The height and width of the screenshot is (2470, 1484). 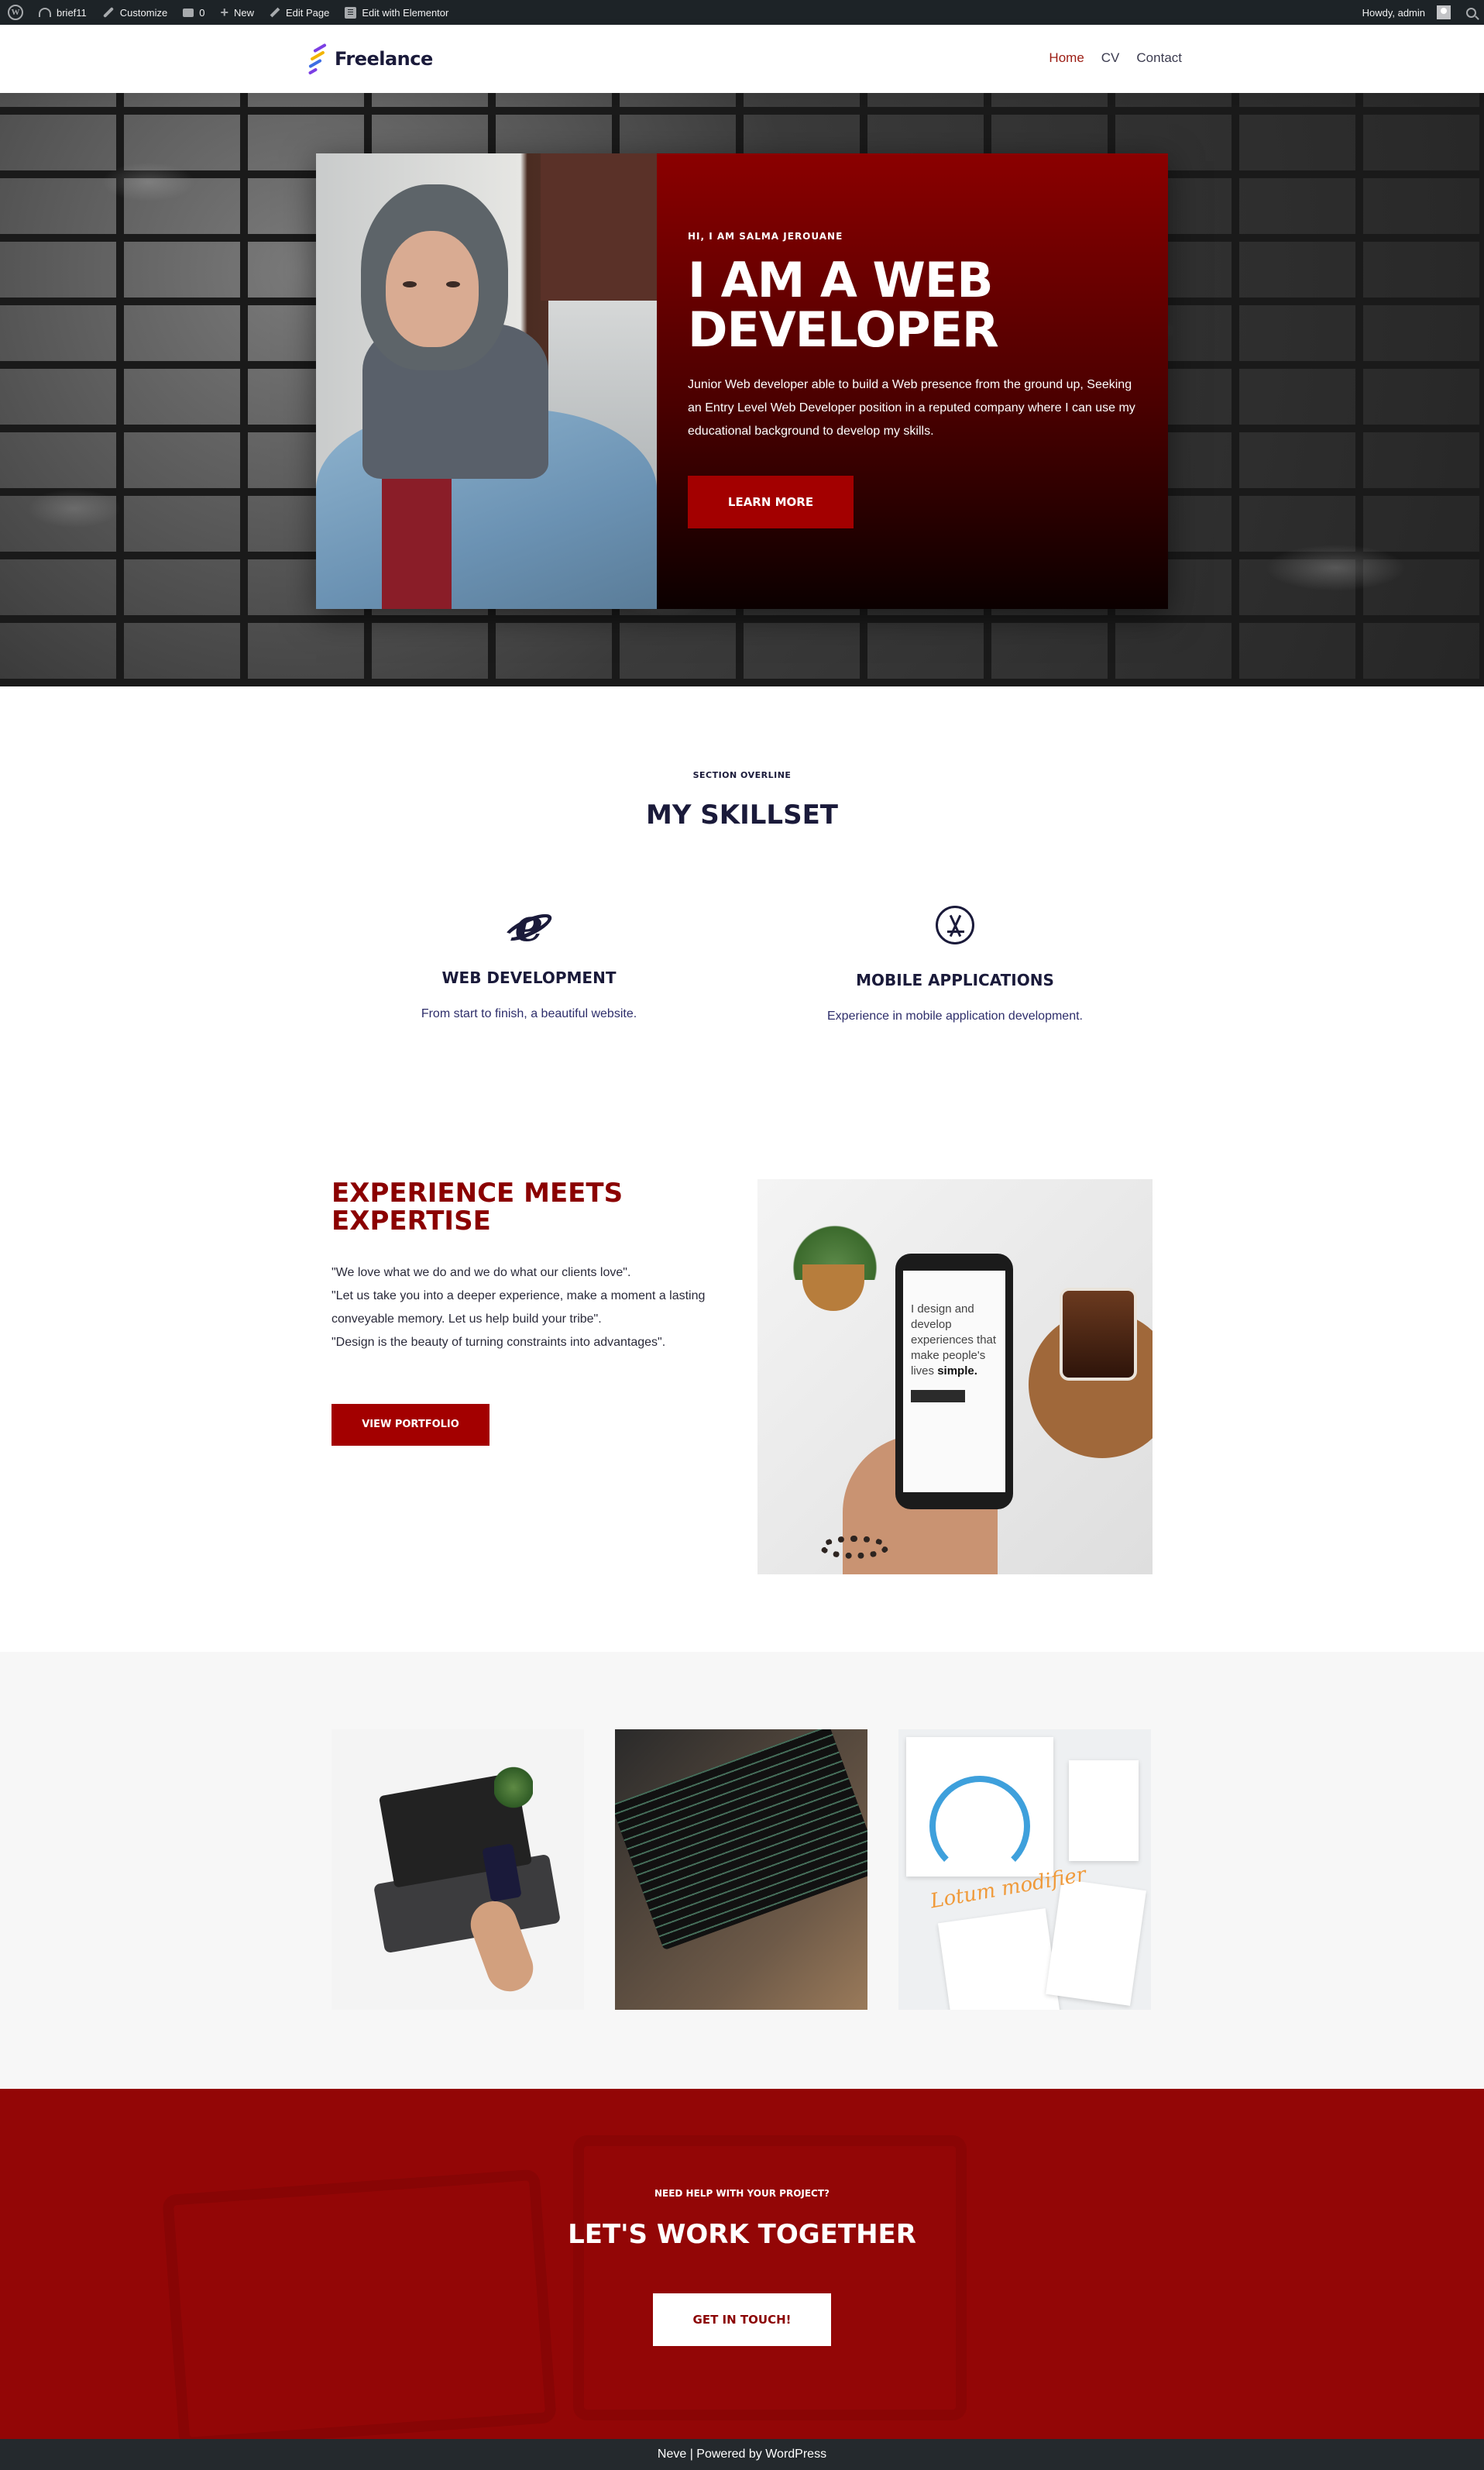 I want to click on comment-bubble-icon, so click(x=188, y=13).